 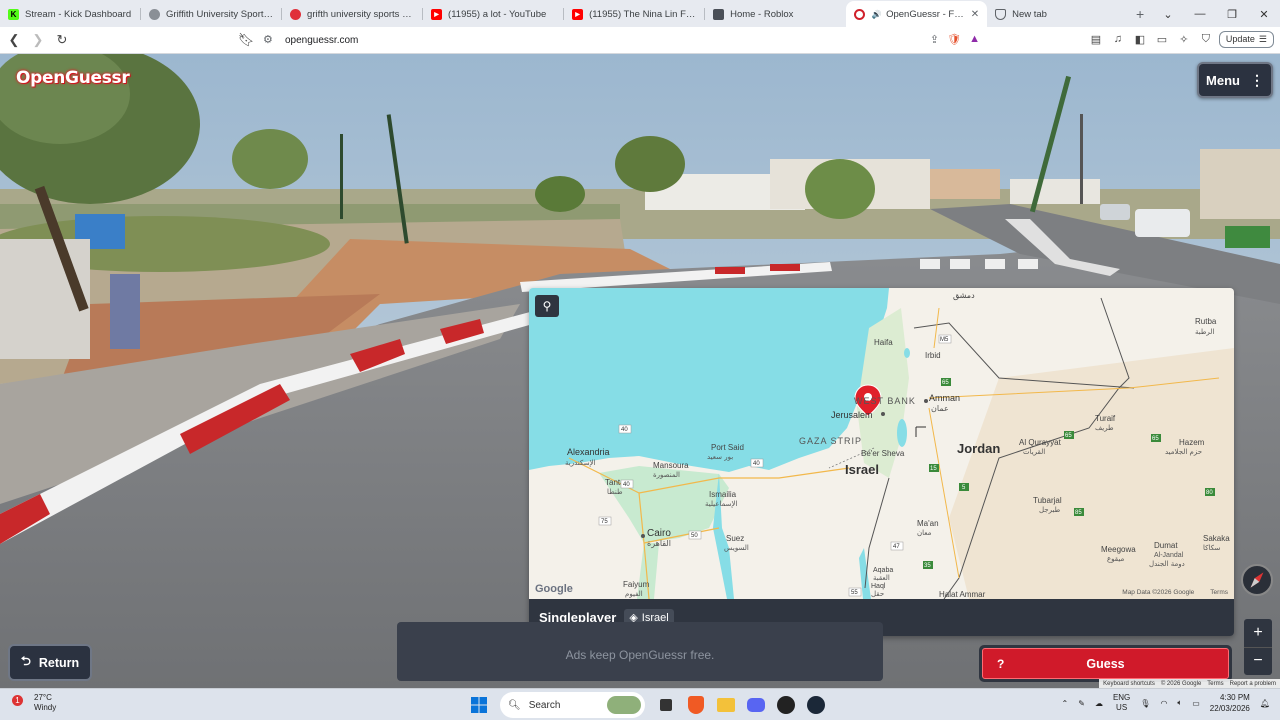 What do you see at coordinates (580, 463) in the screenshot?
I see `map-label-alexandria-ar: الإسكندرية` at bounding box center [580, 463].